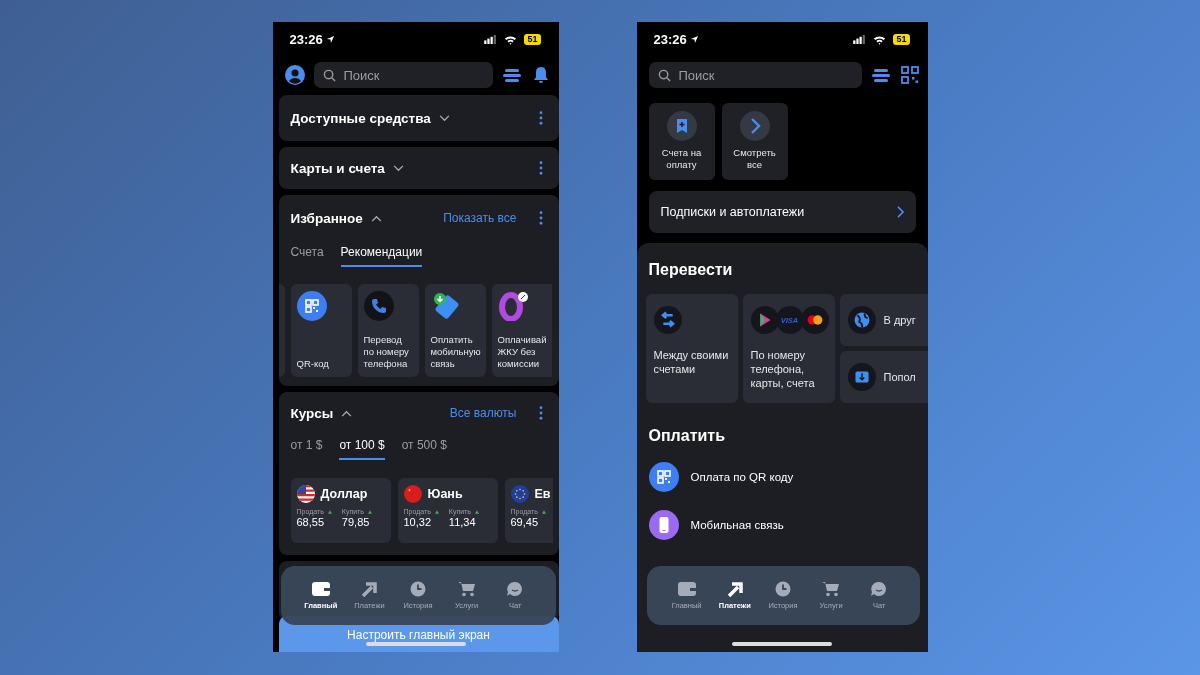  Describe the element at coordinates (525, 522) in the screenshot. I see `rate-value: 69,45` at that location.